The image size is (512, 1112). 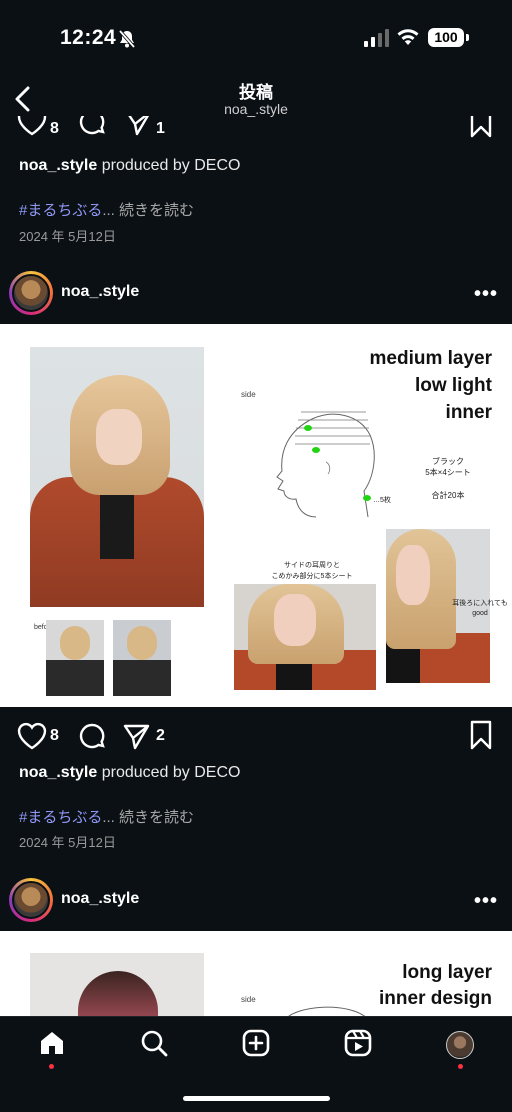 I want to click on prev-caption-text: produced by DECO, so click(x=169, y=165).